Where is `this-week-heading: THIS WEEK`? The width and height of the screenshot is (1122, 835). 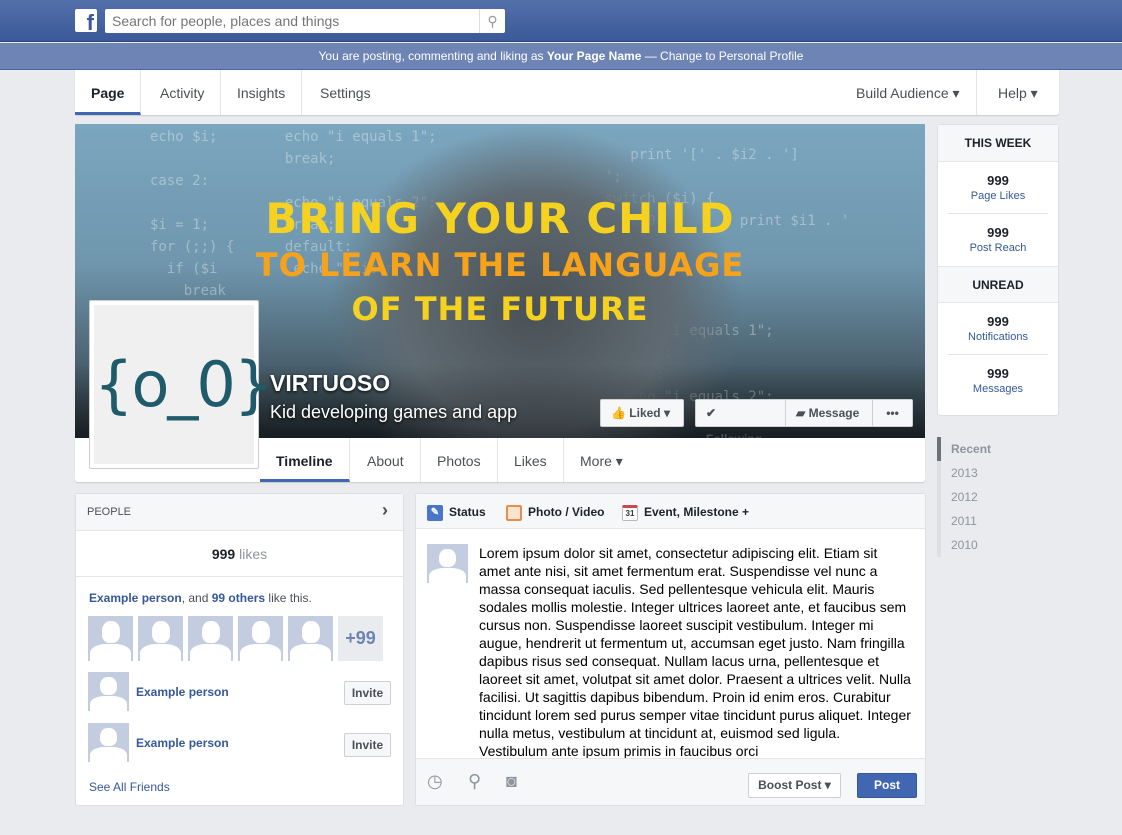 this-week-heading: THIS WEEK is located at coordinates (998, 143).